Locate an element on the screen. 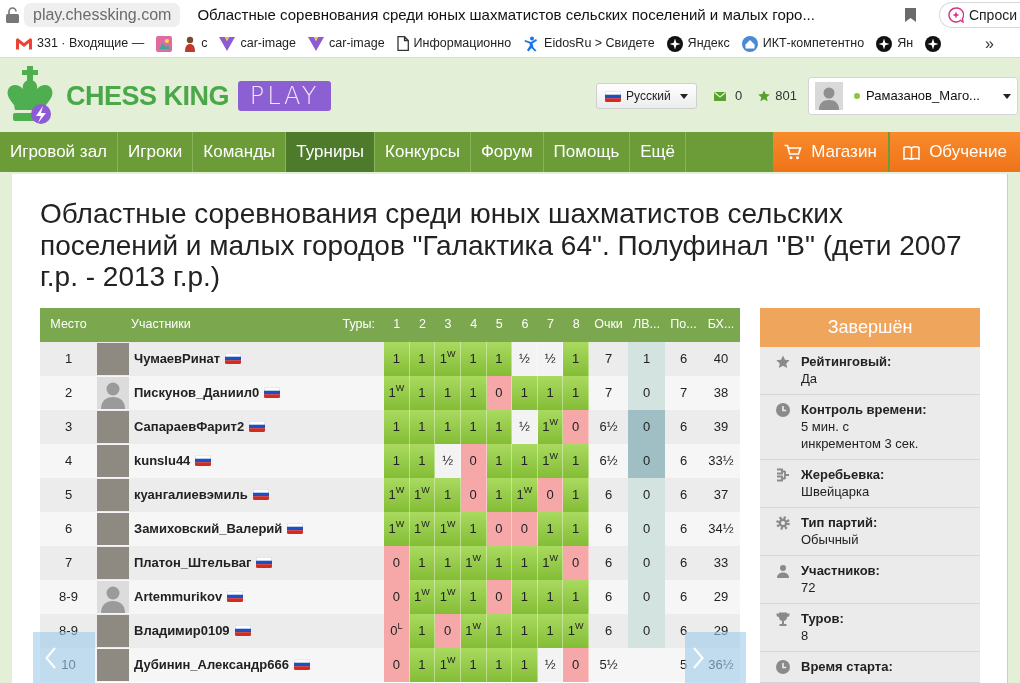 This screenshot has width=1020, height=683. bracket-icon is located at coordinates (783, 474).